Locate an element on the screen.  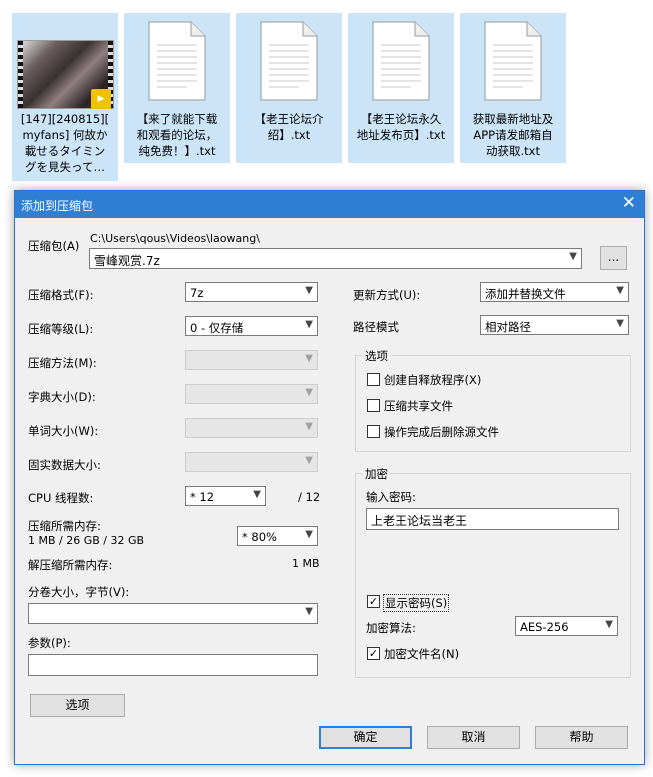
delete-checkbox is located at coordinates (373, 431).